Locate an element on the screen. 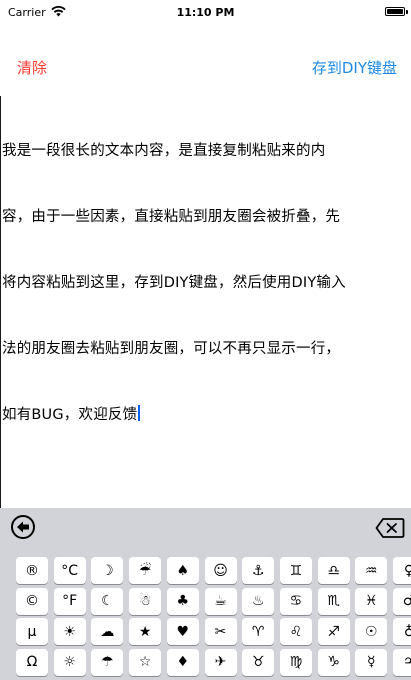  symbol-key: ♣ is located at coordinates (182, 601).